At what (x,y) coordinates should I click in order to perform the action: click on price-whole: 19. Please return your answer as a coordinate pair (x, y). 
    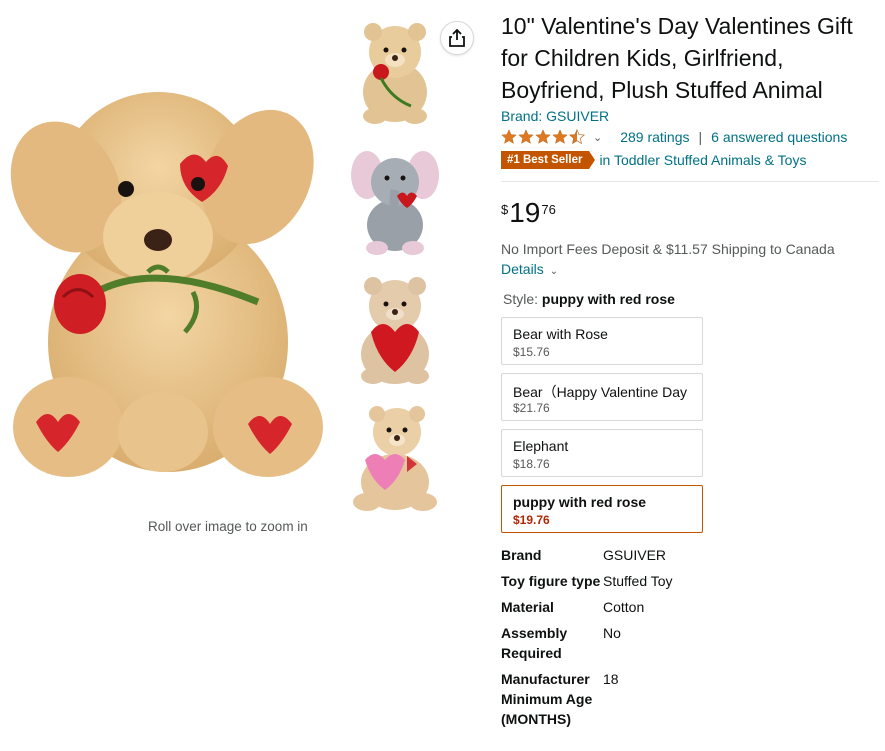
    Looking at the image, I should click on (525, 212).